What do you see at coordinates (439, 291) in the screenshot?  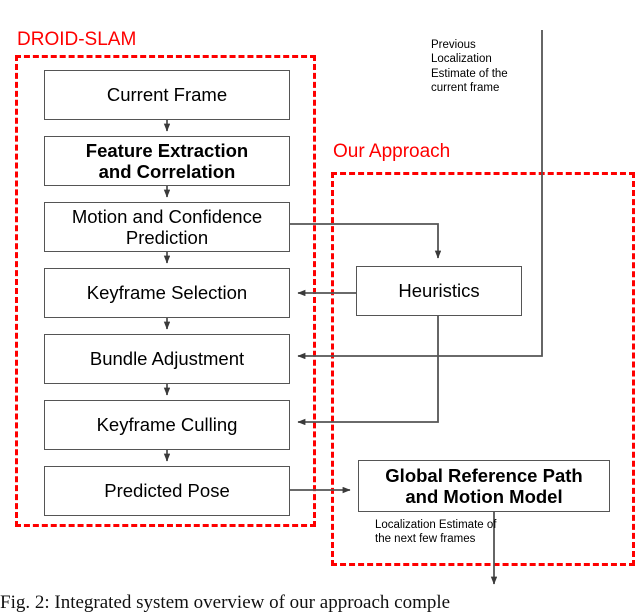 I see `node-heuristics: Heuristics` at bounding box center [439, 291].